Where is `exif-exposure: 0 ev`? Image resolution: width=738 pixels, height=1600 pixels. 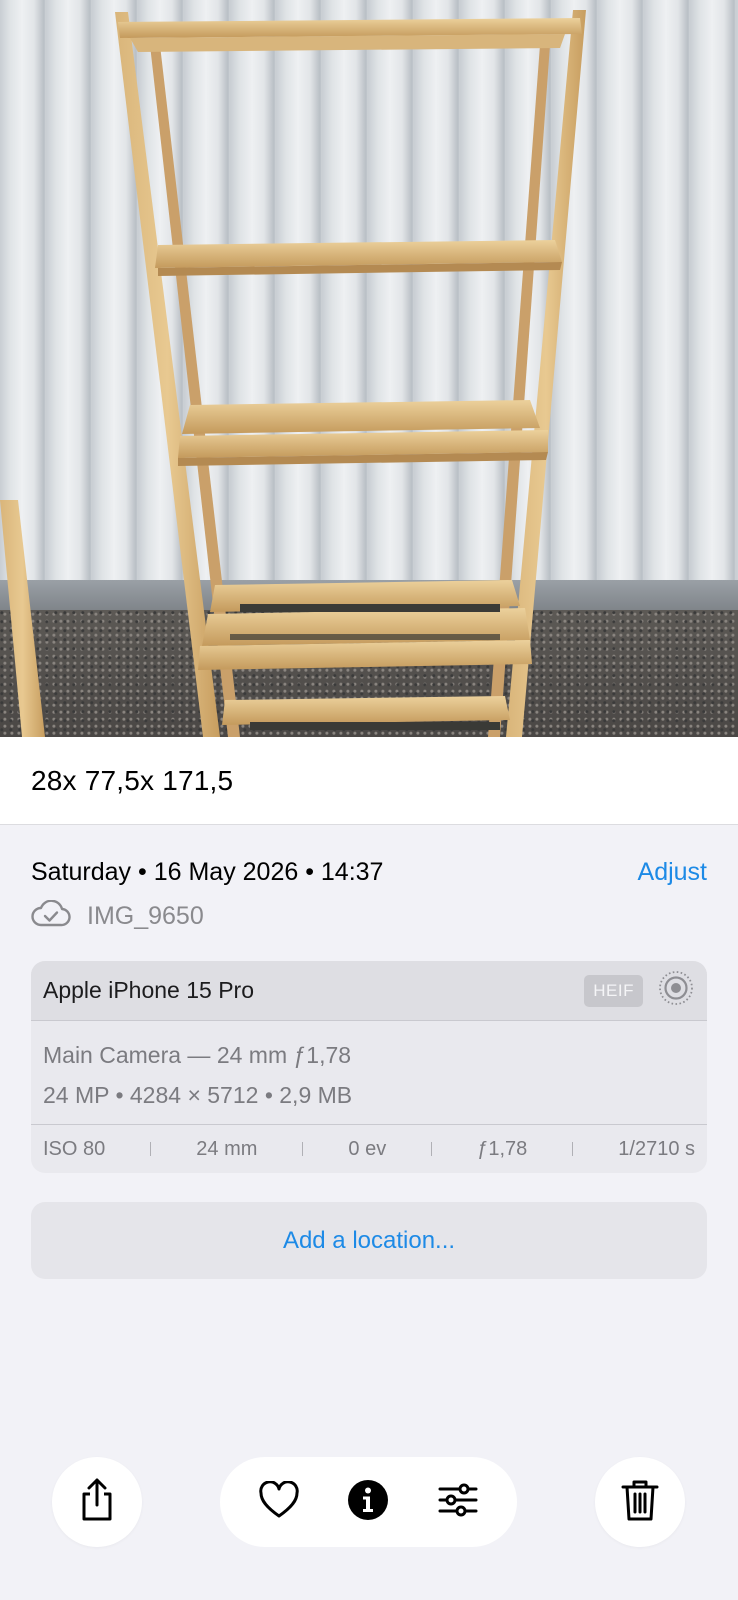 exif-exposure: 0 ev is located at coordinates (367, 1148).